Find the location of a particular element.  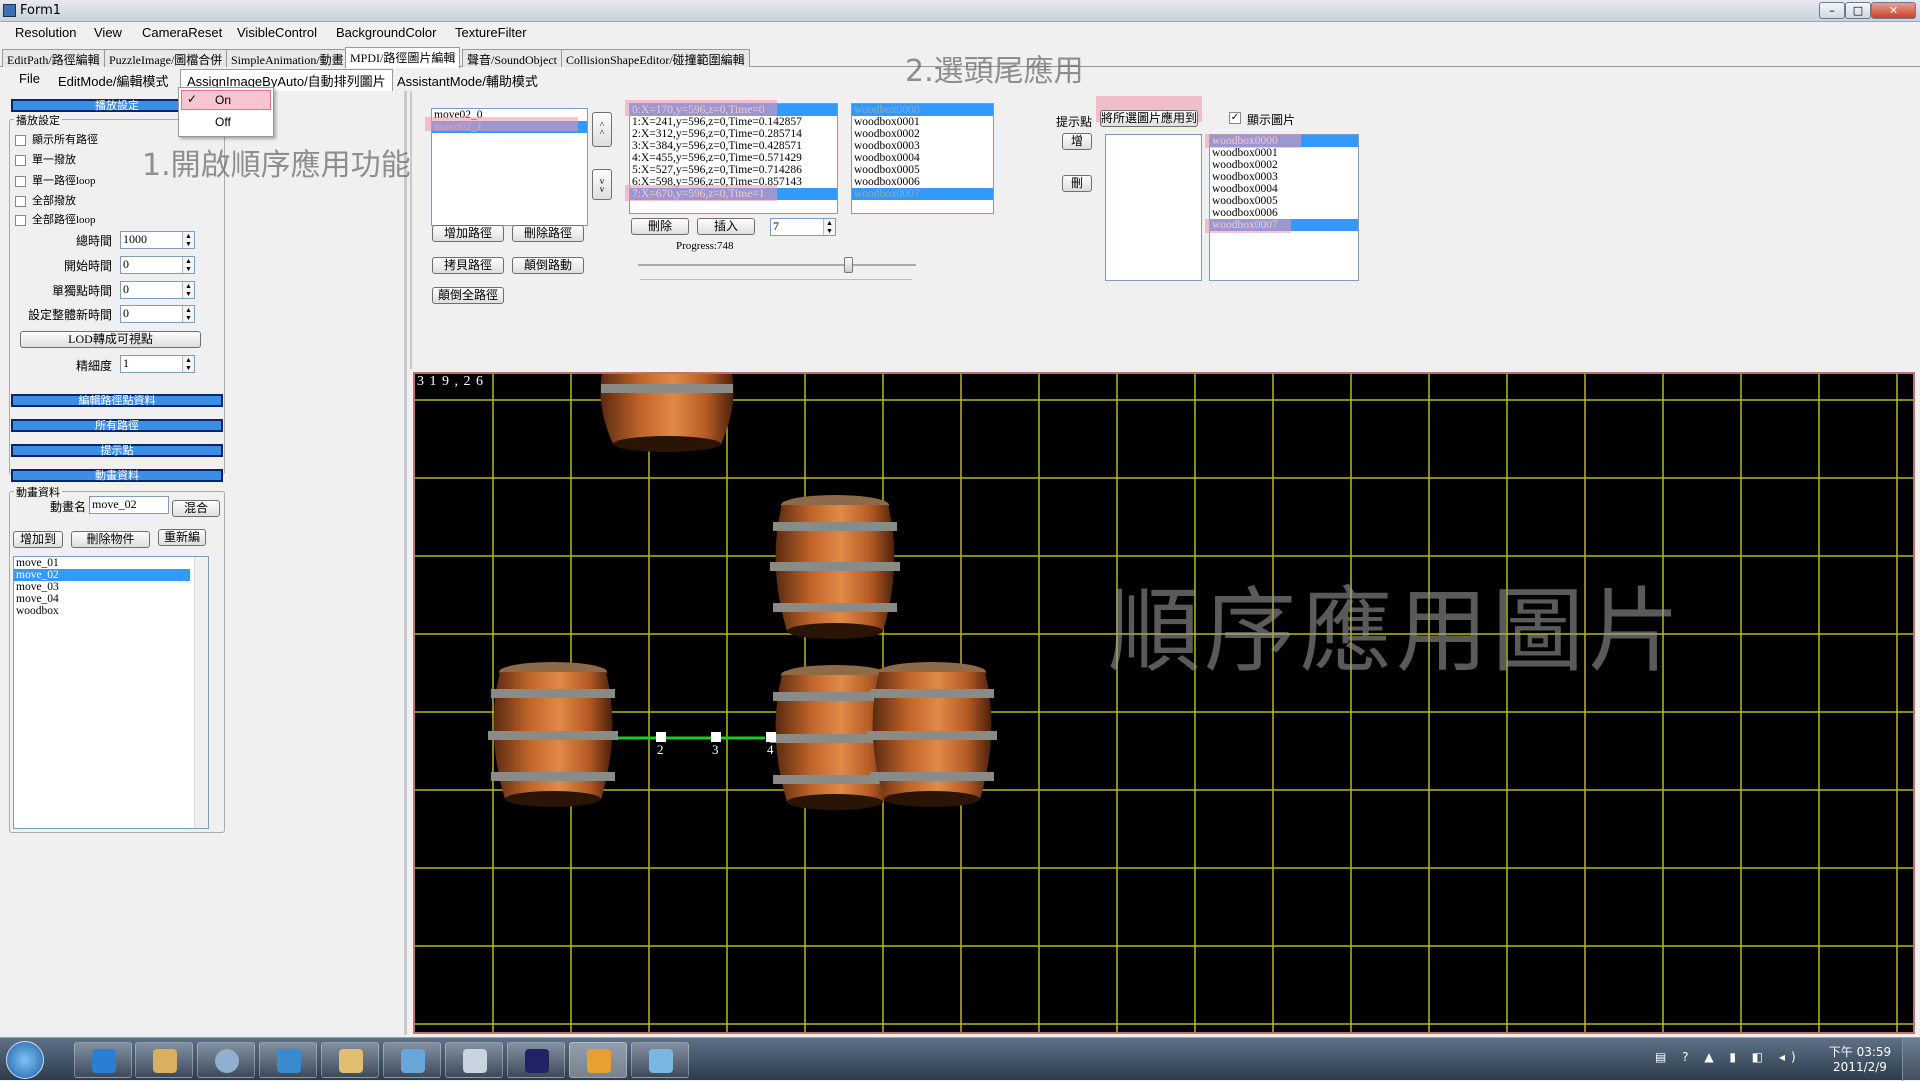

animation-list-item: woodbox is located at coordinates (111, 611).